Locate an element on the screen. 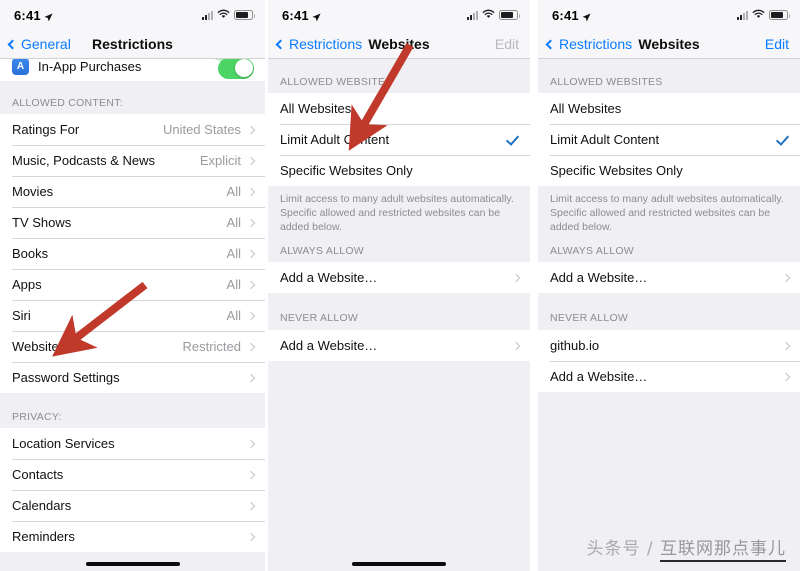 Image resolution: width=800 pixels, height=571 pixels. back-button-restrictions-2: Restrictions is located at coordinates (315, 44).